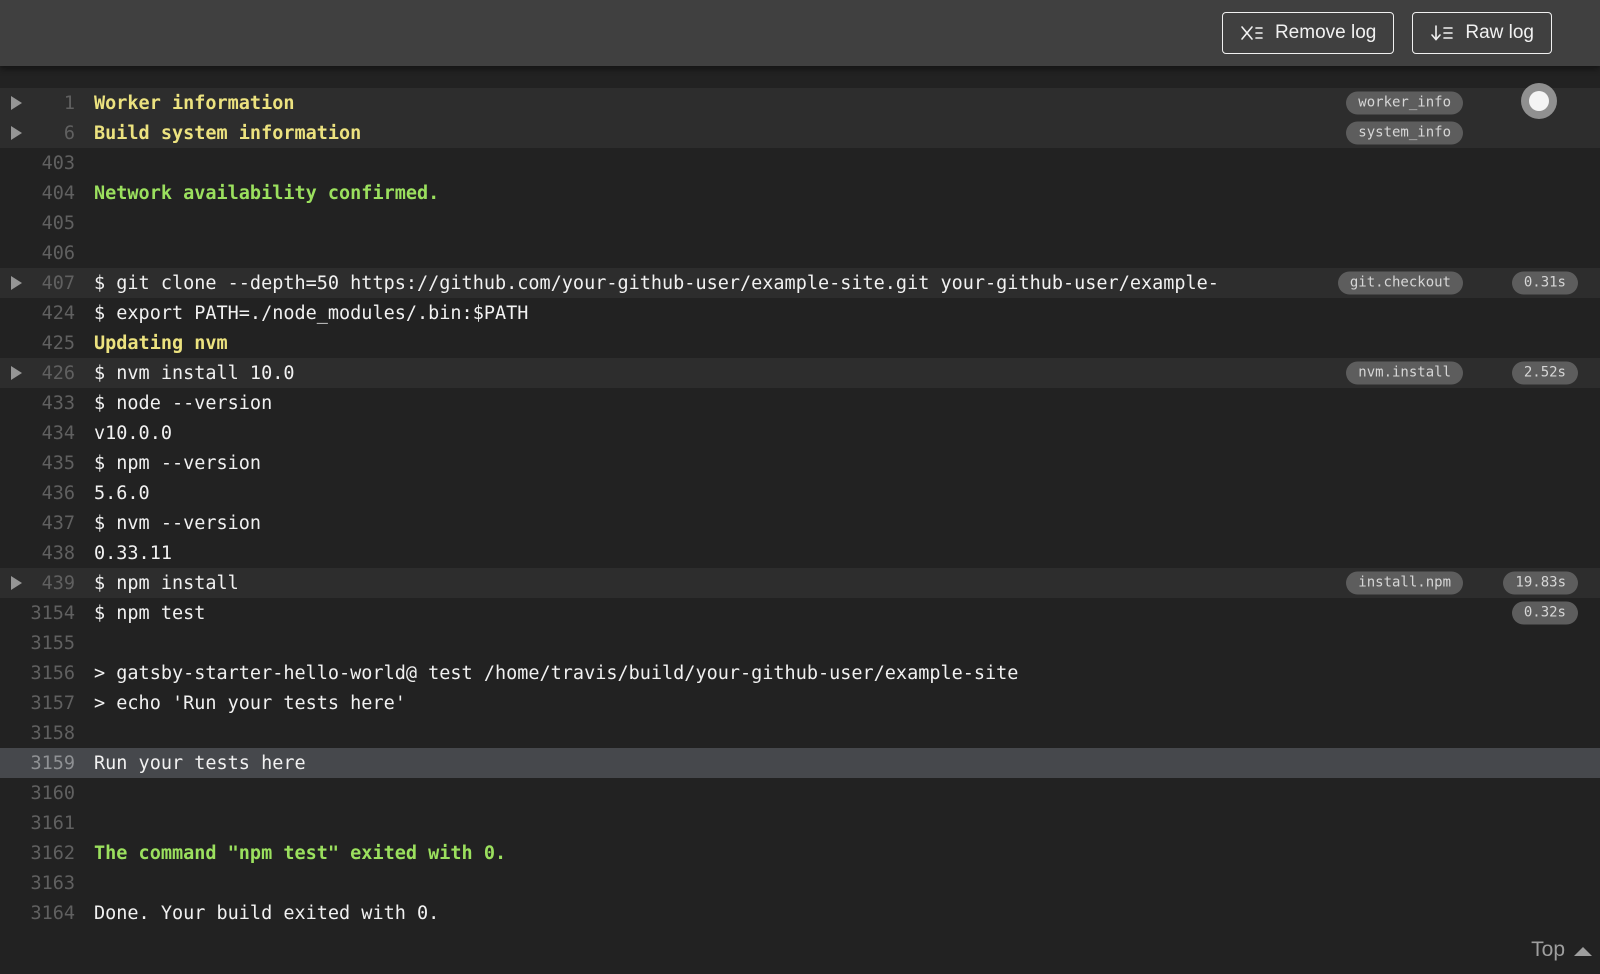  I want to click on step-tag-badge: nvm.install, so click(1404, 373).